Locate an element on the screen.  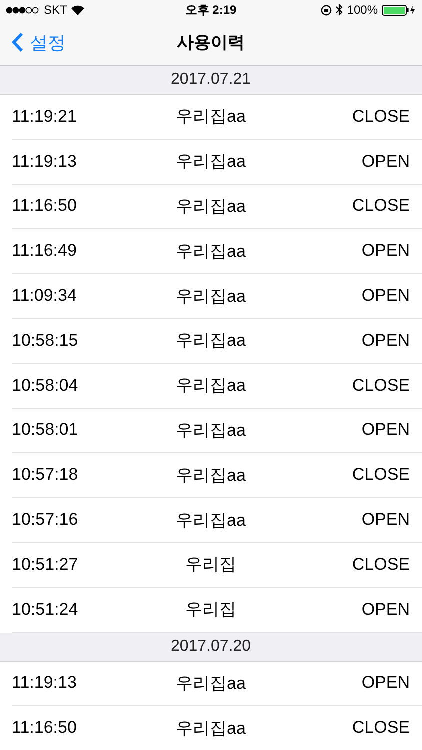
battery-icon is located at coordinates (399, 10).